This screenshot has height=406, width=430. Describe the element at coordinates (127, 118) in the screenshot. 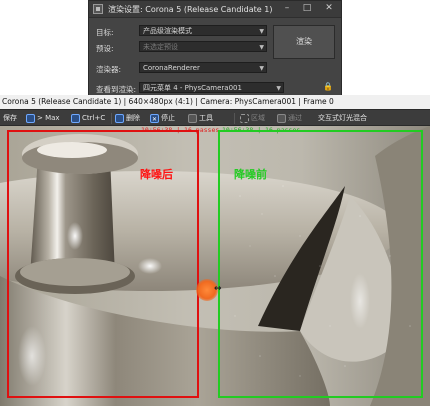

I see `delete-button: 删除` at that location.